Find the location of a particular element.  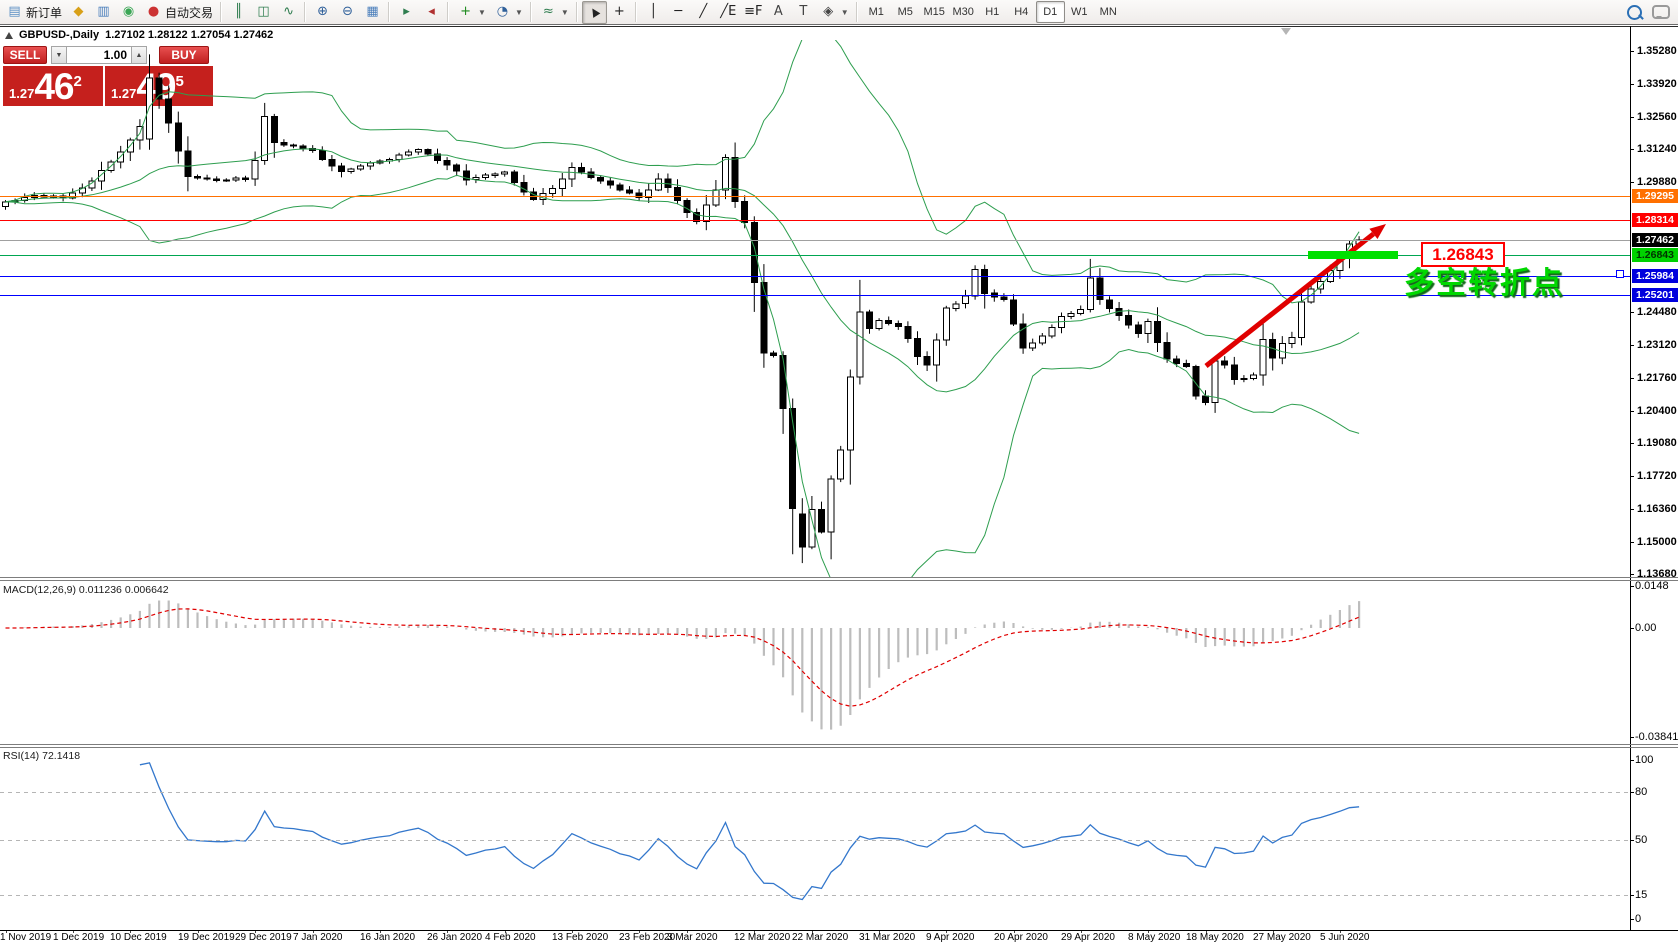

rsi-axis-label: 100 is located at coordinates (1644, 760).